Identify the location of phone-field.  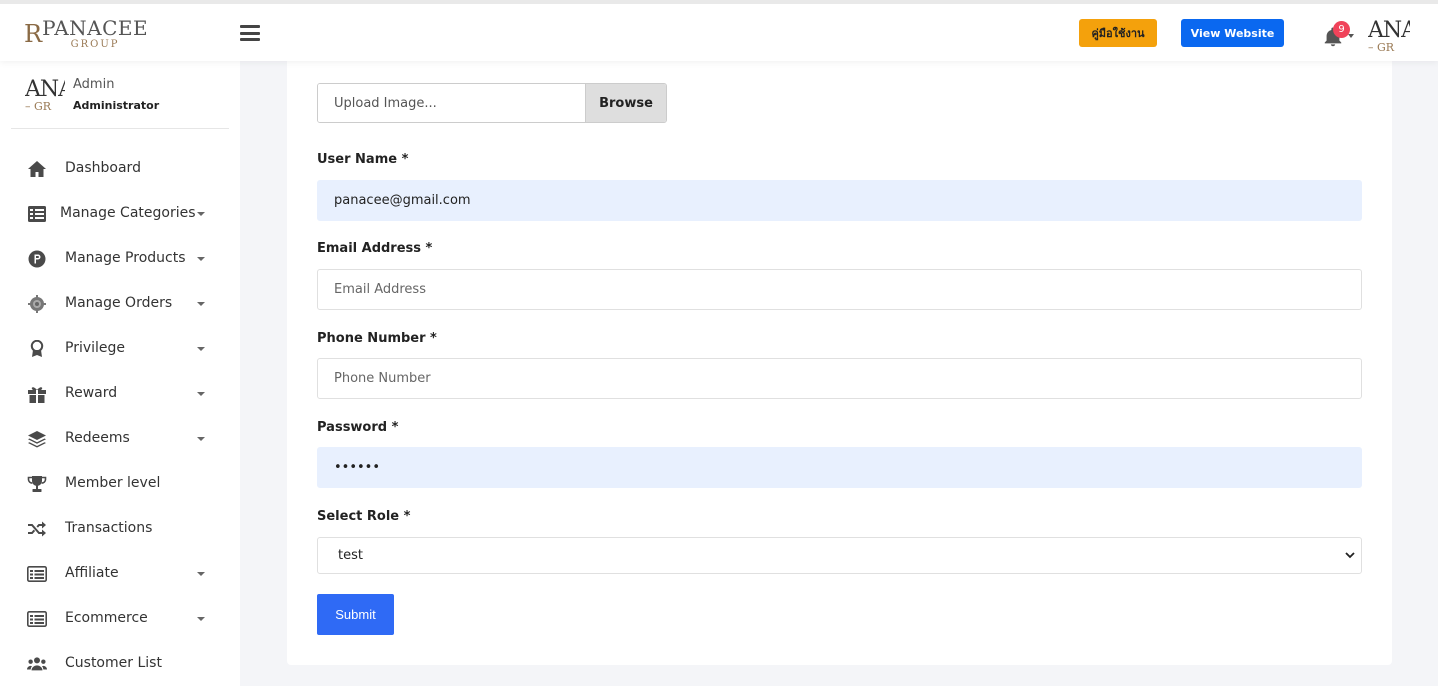
(839, 378).